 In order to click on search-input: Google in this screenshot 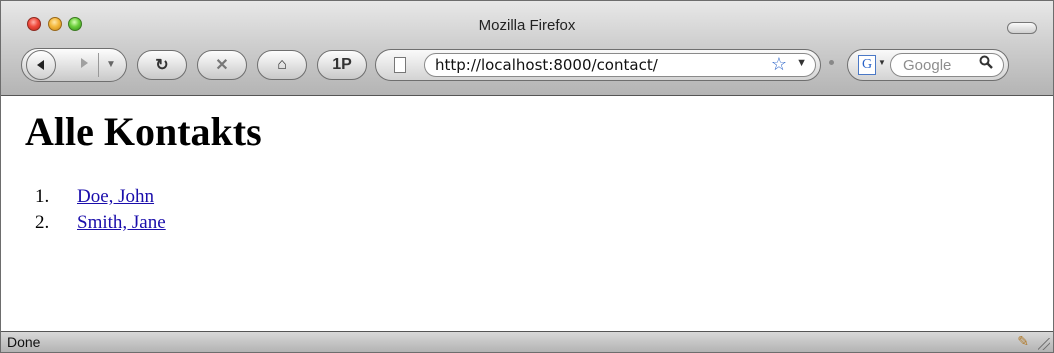, I will do `click(947, 65)`.